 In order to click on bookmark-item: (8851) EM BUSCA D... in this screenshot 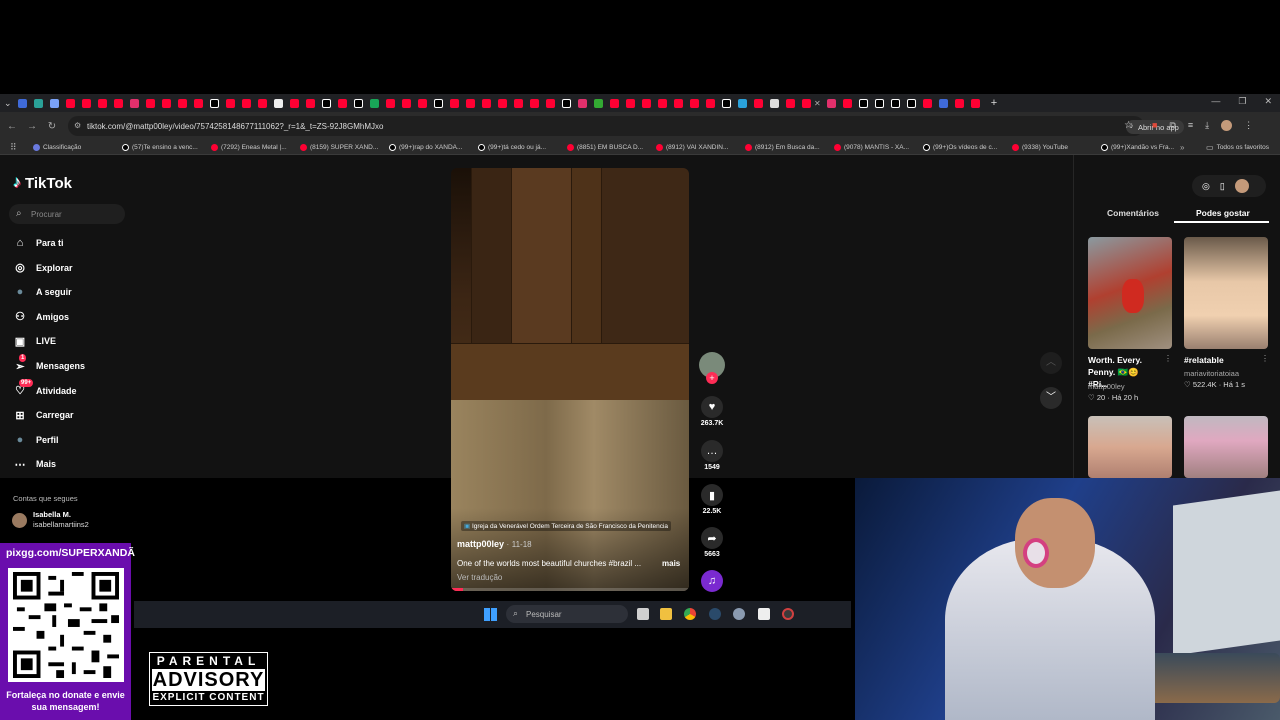, I will do `click(607, 147)`.